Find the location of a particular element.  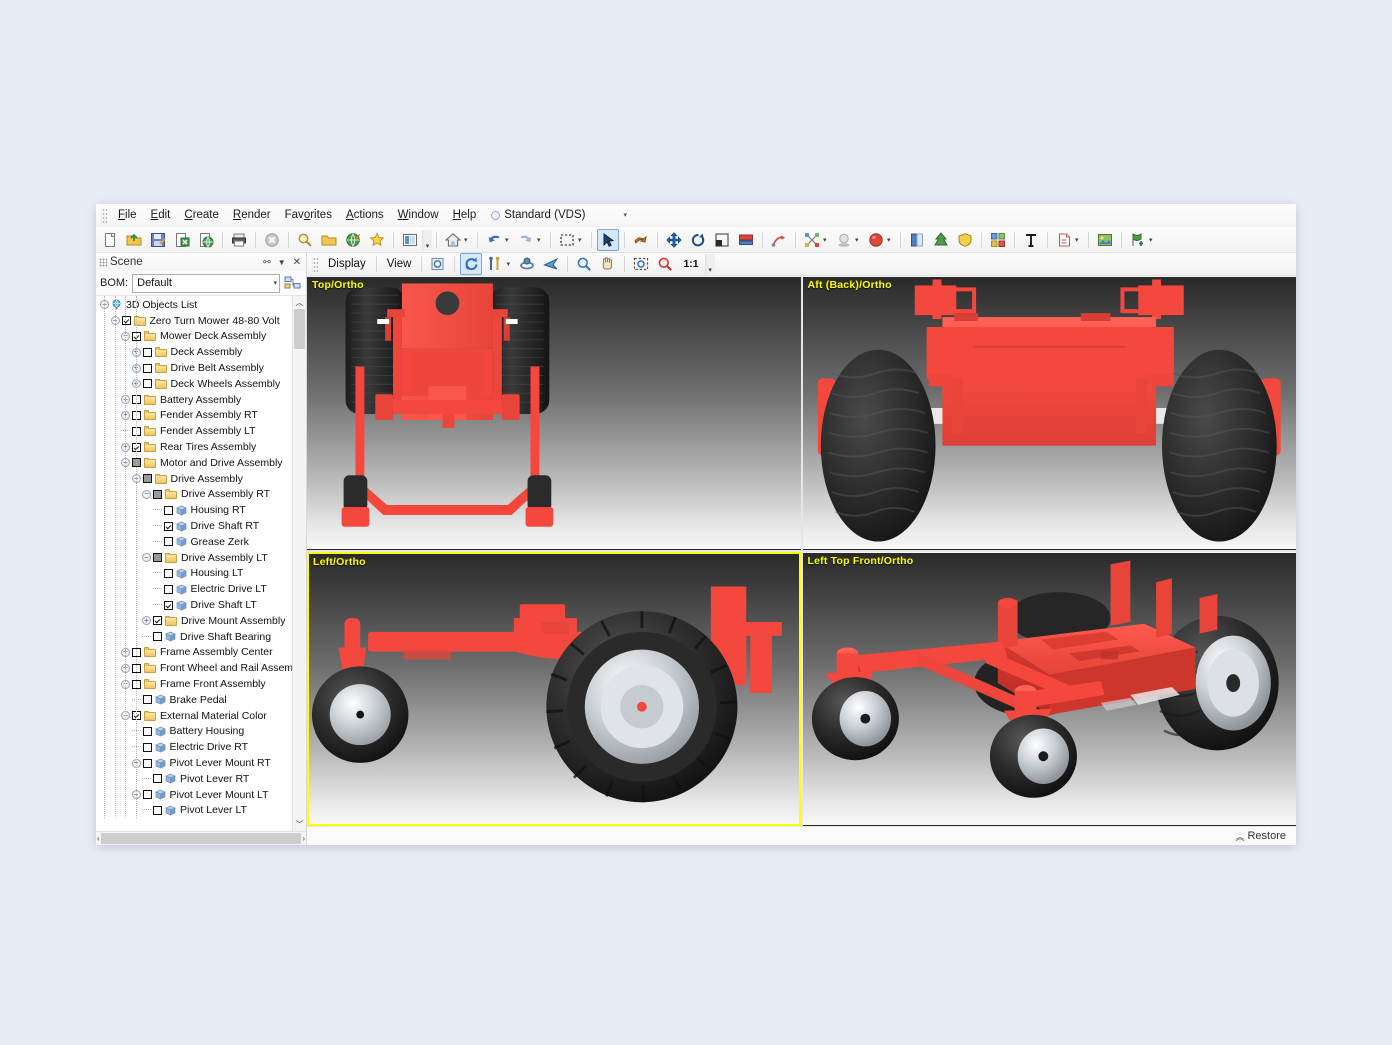

open-folder-icon is located at coordinates (134, 240).